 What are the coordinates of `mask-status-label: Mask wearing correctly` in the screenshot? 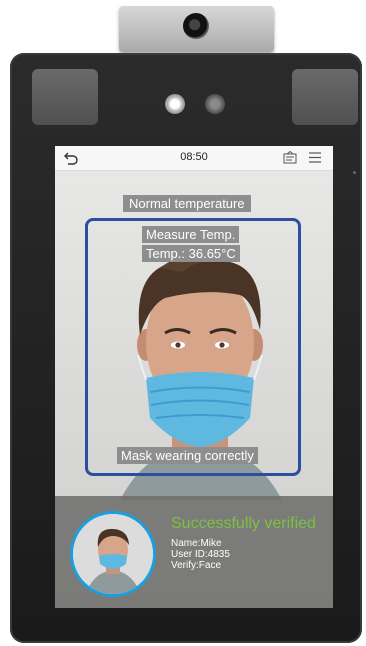 It's located at (187, 455).